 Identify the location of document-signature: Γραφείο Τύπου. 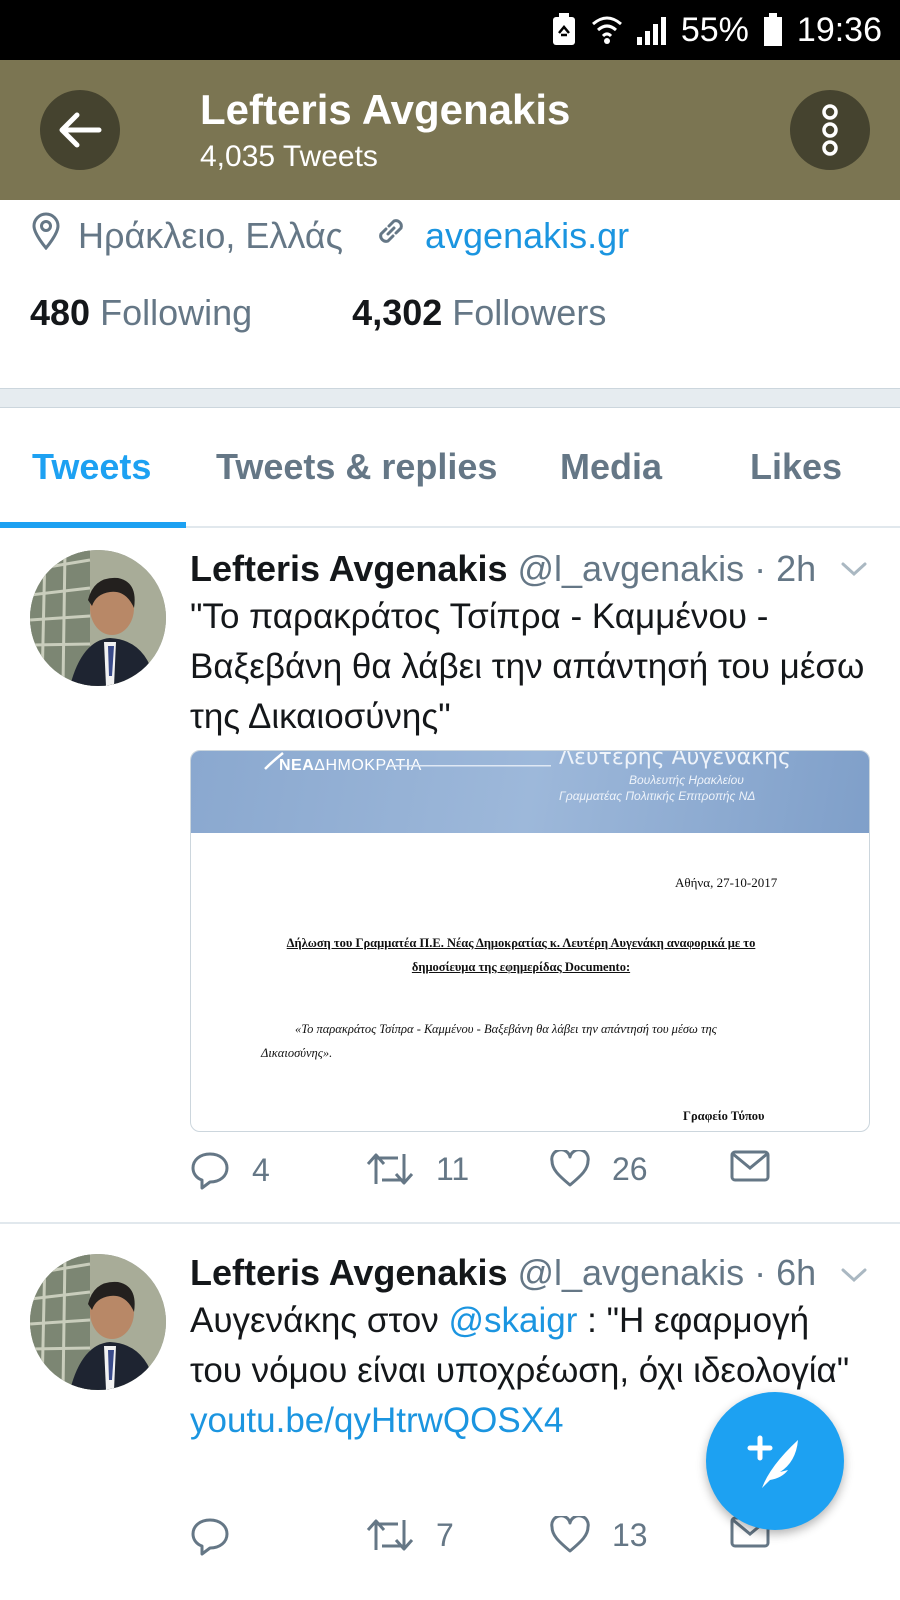
(724, 1116).